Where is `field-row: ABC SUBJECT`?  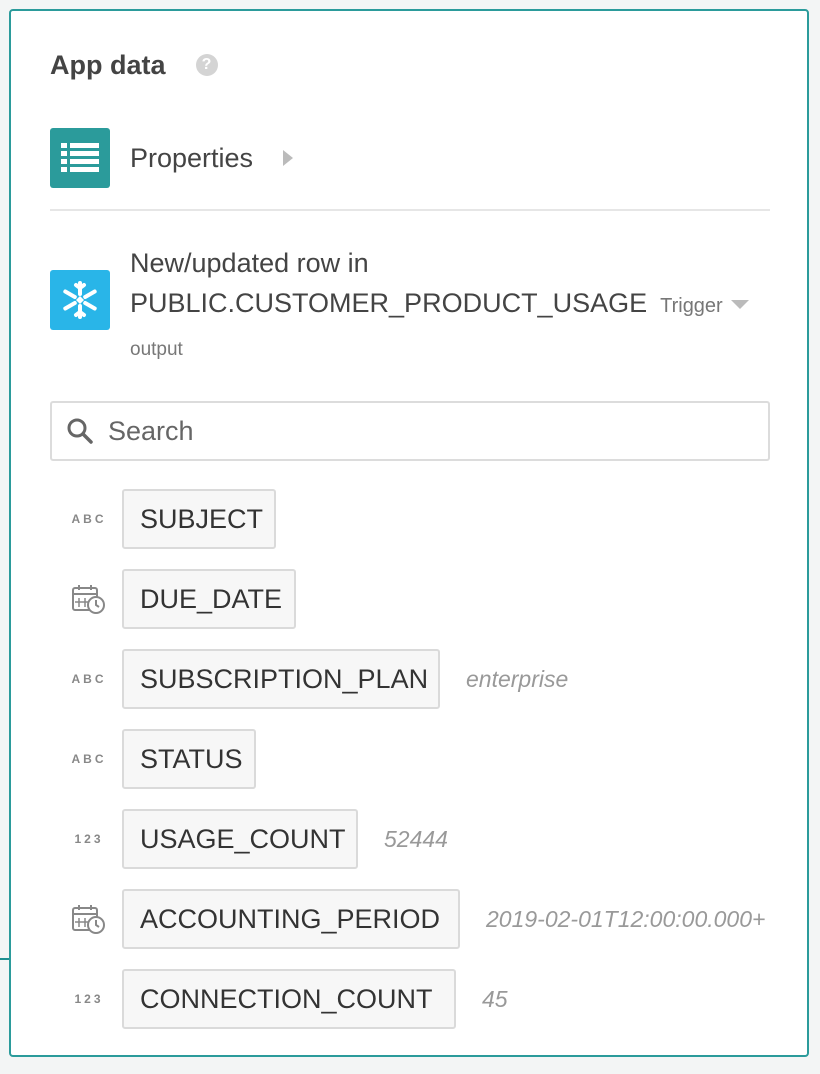 field-row: ABC SUBJECT is located at coordinates (409, 519).